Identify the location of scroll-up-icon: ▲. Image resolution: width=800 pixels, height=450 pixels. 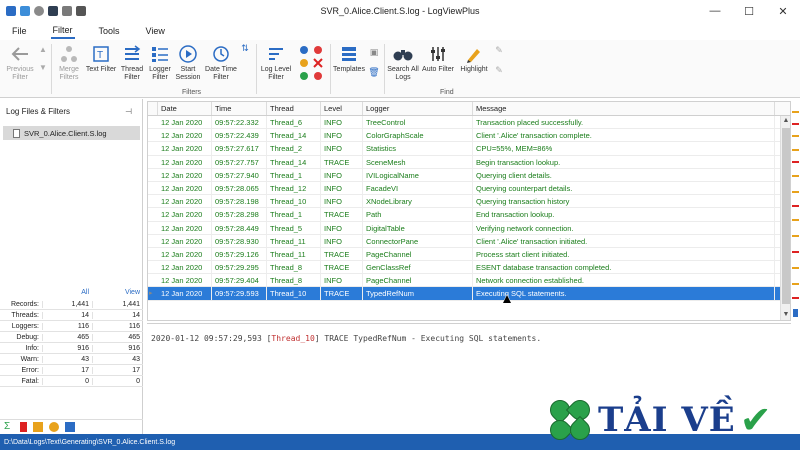
(786, 121).